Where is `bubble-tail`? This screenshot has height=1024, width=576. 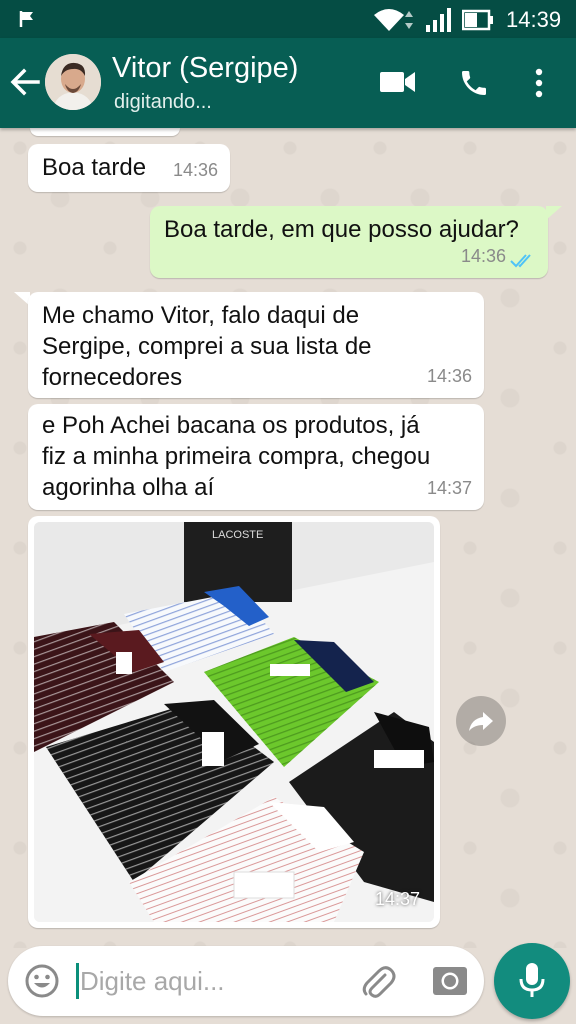 bubble-tail is located at coordinates (554, 213).